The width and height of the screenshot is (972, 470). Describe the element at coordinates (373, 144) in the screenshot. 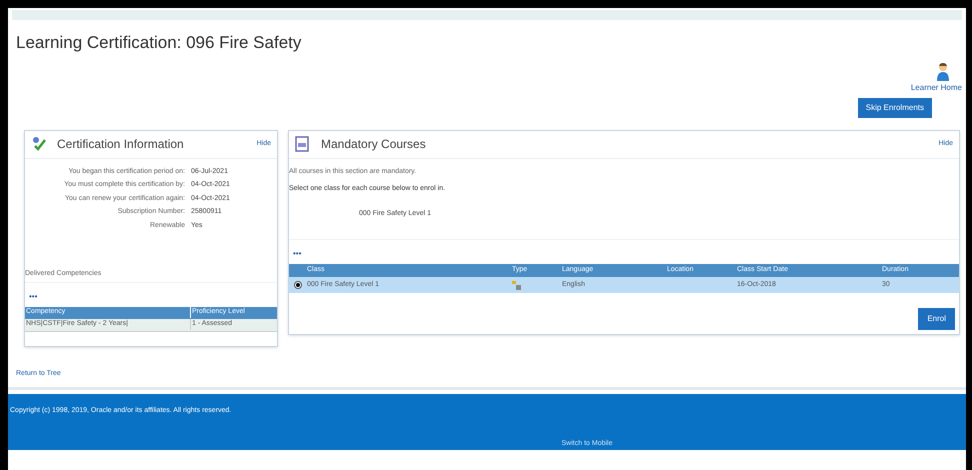

I see `panel-title: Mandatory Courses` at that location.